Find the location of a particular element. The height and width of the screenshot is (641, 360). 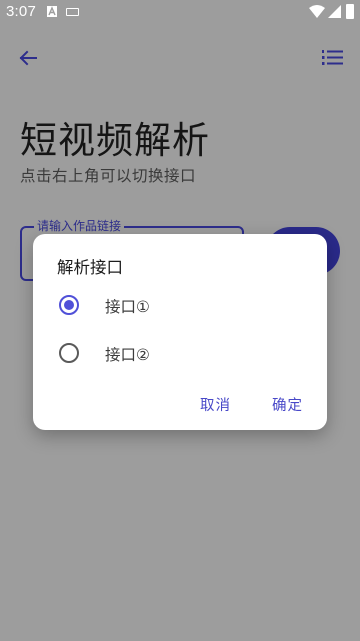

signal-icon is located at coordinates (334, 11).